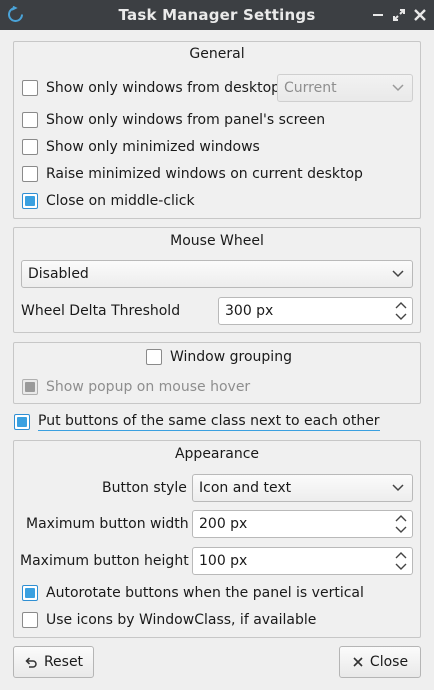 Image resolution: width=434 pixels, height=690 pixels. I want to click on wheel-threshold-spinbox: 300 px, so click(315, 311).